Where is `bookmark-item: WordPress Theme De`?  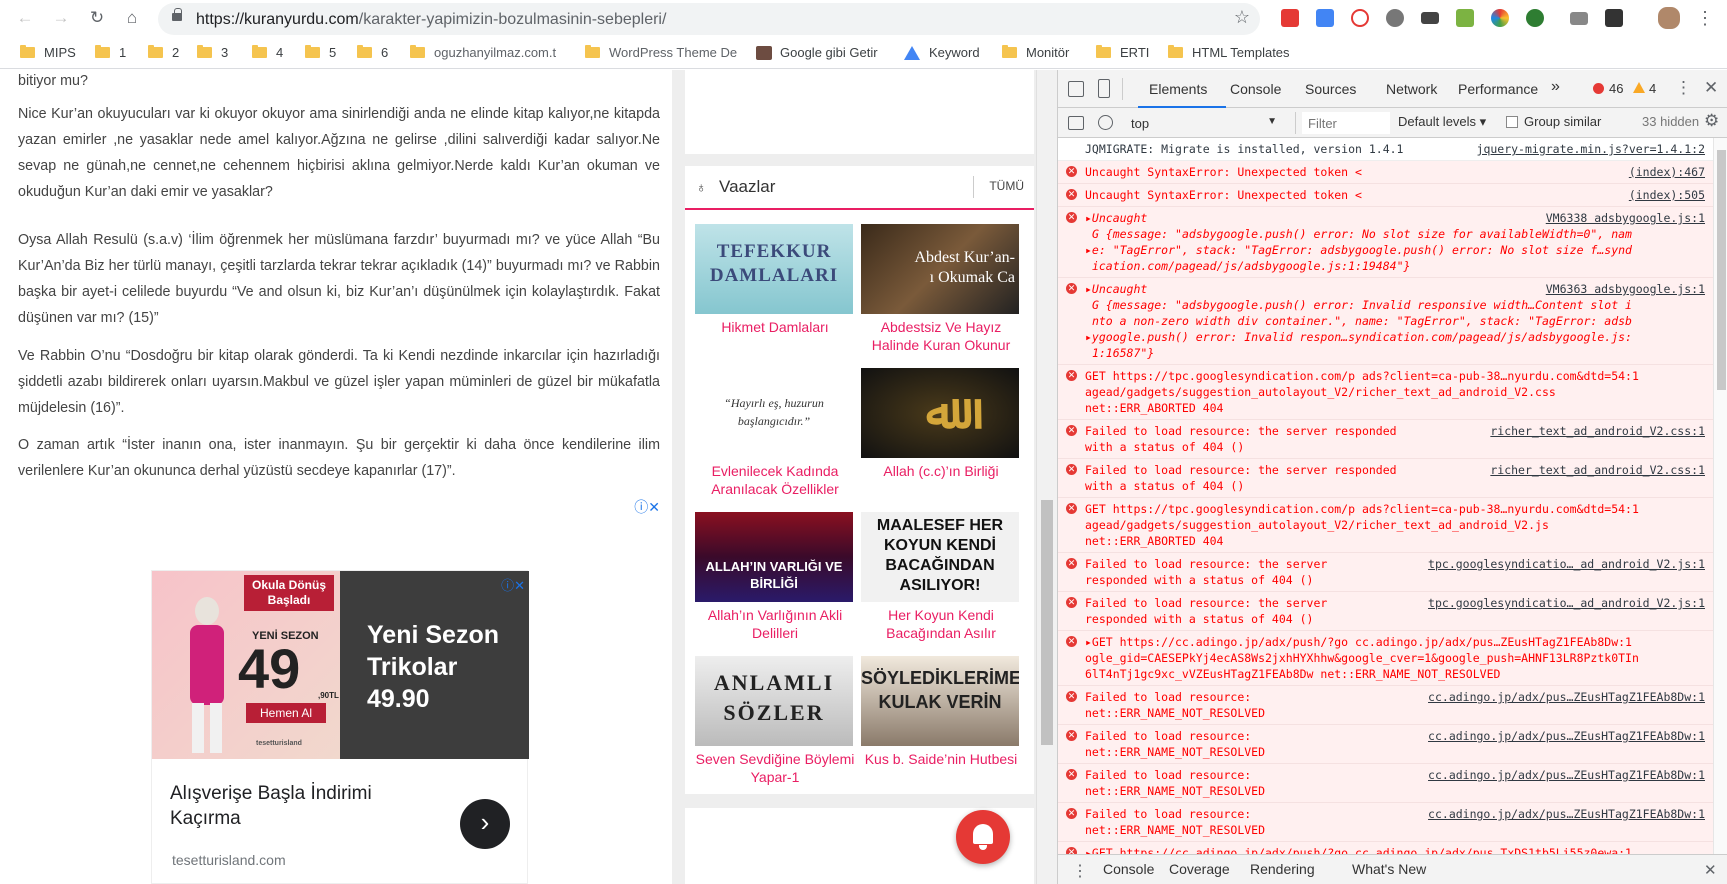
bookmark-item: WordPress Theme De is located at coordinates (661, 52).